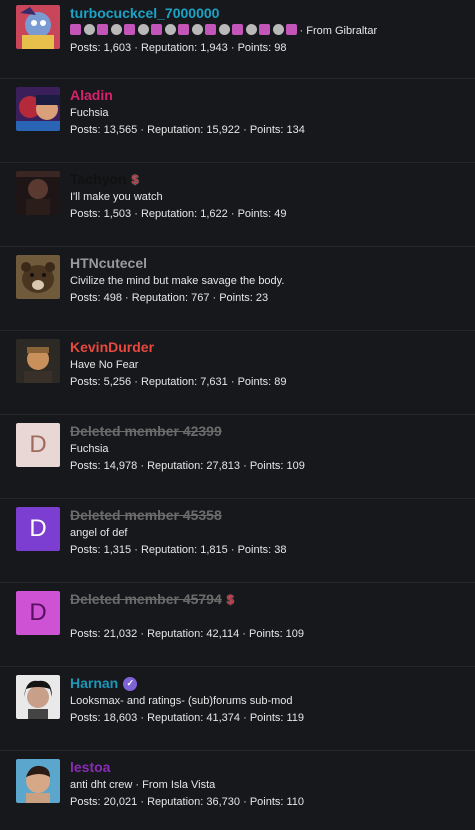 The image size is (475, 830). I want to click on reputation-count: Reputation: 767, so click(170, 298).